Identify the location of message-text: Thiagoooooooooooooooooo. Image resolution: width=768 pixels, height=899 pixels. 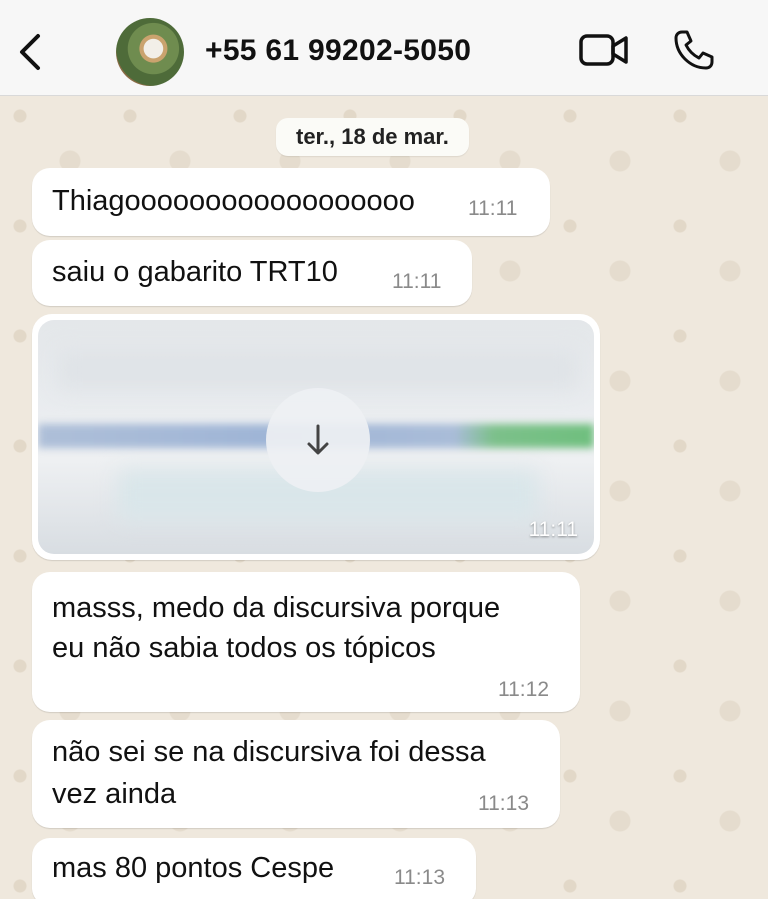
(233, 201).